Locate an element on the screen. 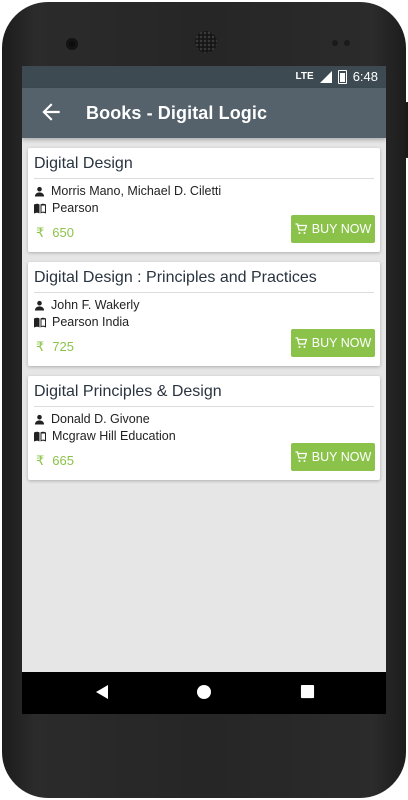  book-authors: Donald D. Givone is located at coordinates (100, 419).